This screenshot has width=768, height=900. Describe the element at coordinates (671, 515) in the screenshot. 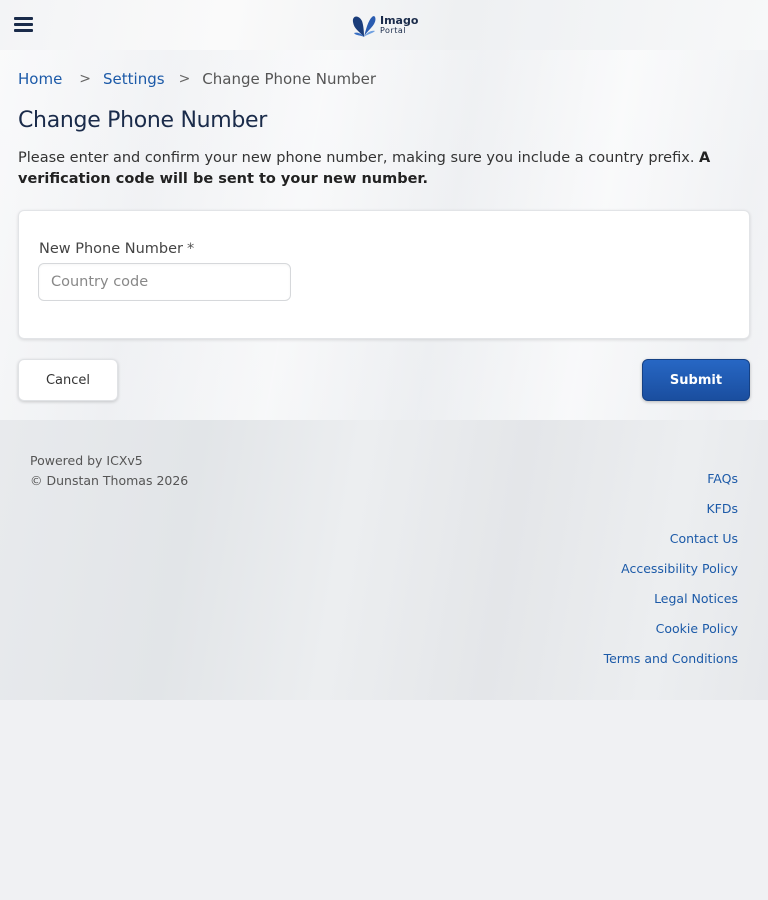

I see `footer-link-kfds: KFDs` at that location.